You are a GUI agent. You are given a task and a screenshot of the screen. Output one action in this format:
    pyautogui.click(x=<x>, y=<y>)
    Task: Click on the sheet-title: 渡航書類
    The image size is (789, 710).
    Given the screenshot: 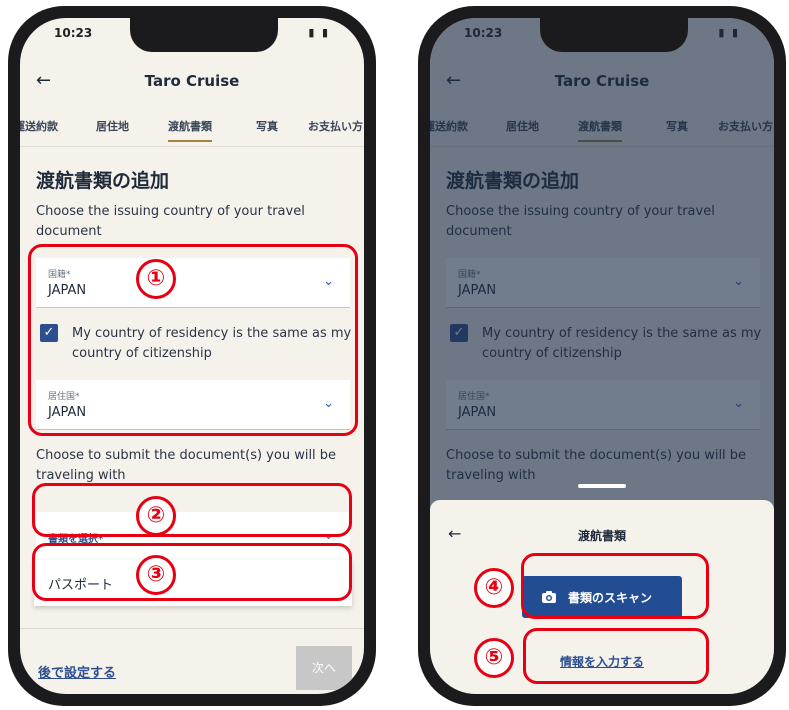 What is the action you would take?
    pyautogui.click(x=601, y=536)
    